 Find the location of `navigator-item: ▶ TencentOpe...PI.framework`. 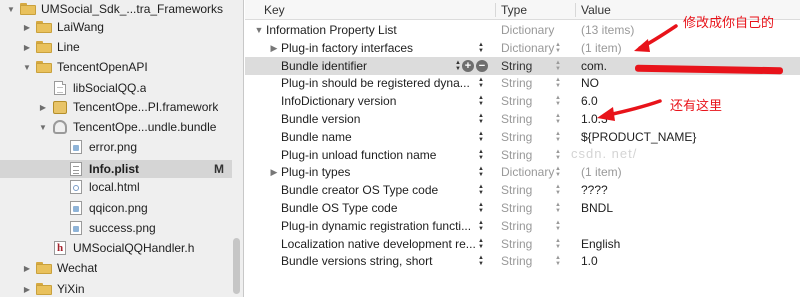

navigator-item: ▶ TencentOpe...PI.framework is located at coordinates (116, 107).